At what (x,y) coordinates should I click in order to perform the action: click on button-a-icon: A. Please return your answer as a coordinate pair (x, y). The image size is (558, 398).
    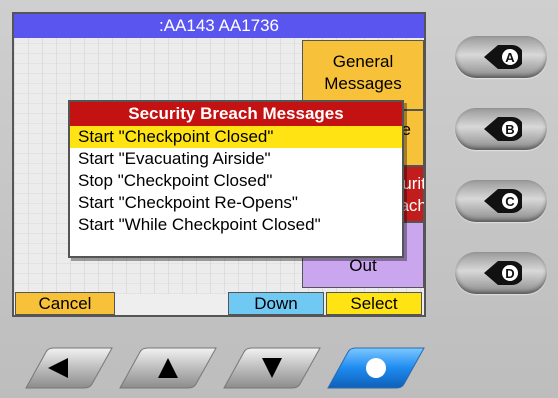
    Looking at the image, I should click on (503, 57).